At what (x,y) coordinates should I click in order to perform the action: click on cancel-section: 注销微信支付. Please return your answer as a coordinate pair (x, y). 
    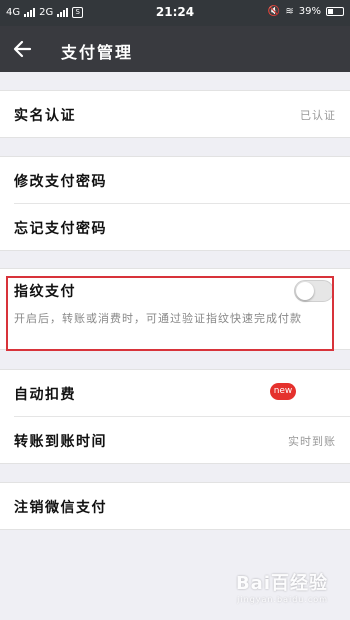
    Looking at the image, I should click on (175, 506).